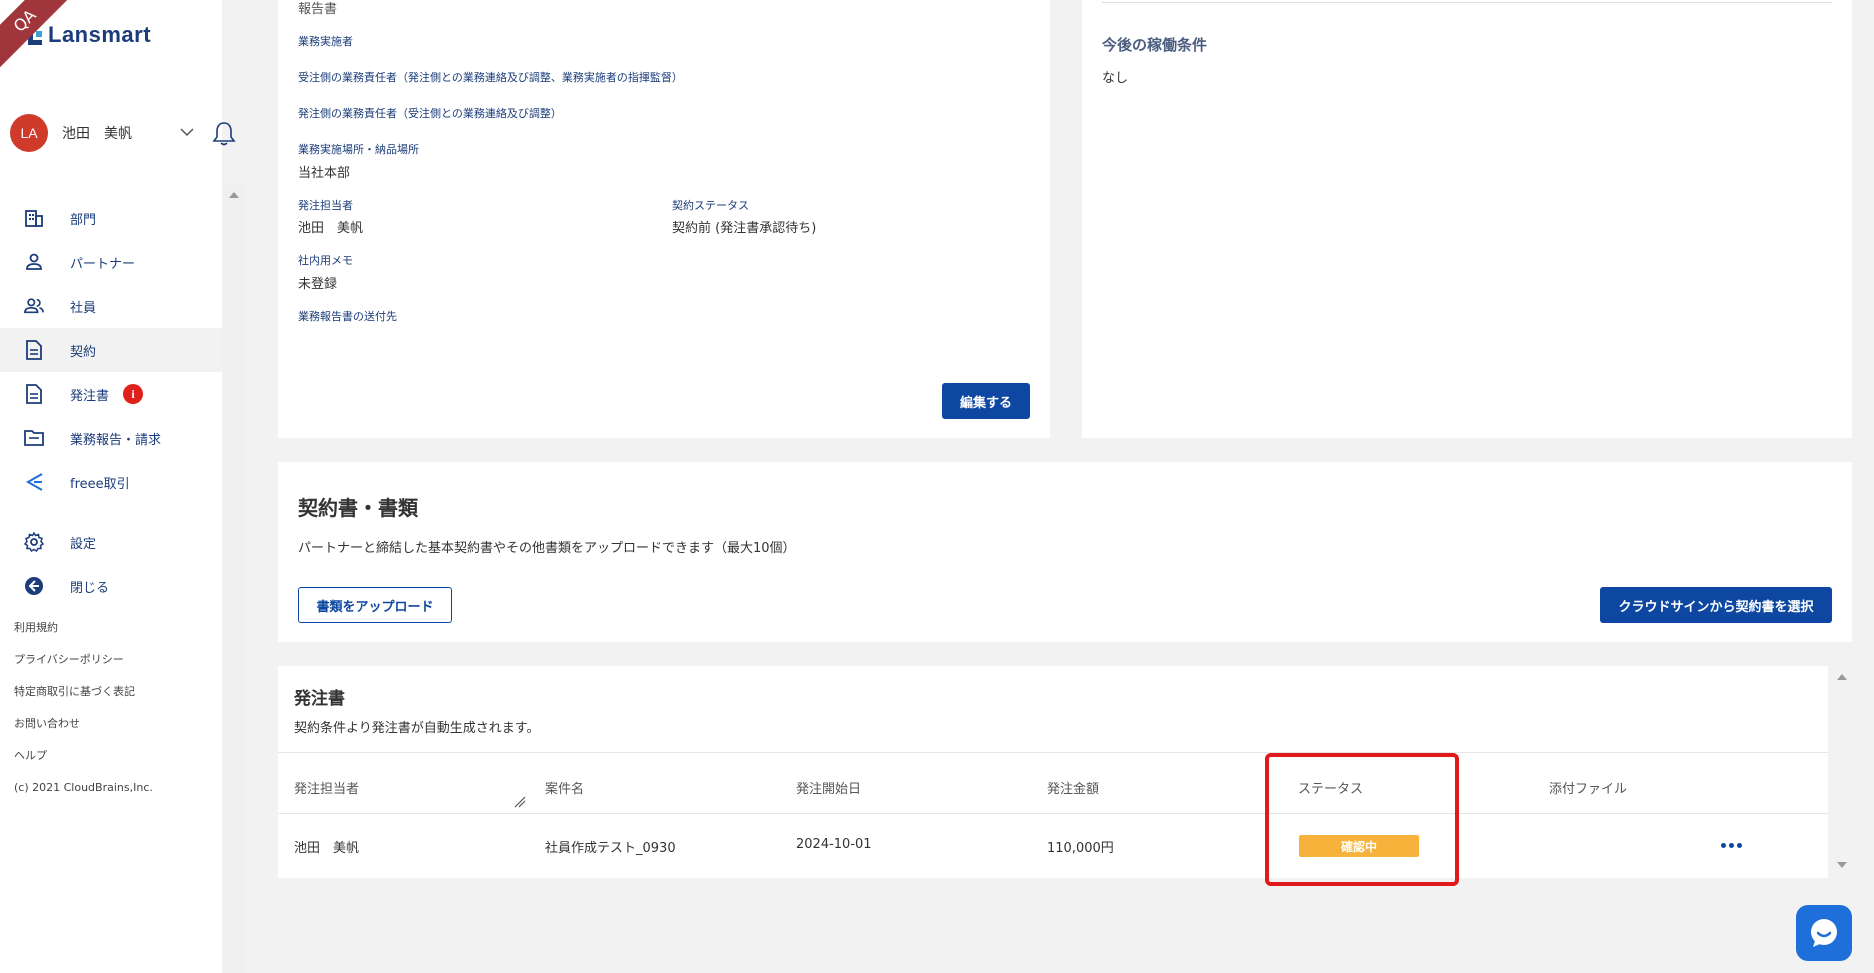 The height and width of the screenshot is (973, 1874). Describe the element at coordinates (1080, 848) in the screenshot. I see `row-amount: 110,000円` at that location.